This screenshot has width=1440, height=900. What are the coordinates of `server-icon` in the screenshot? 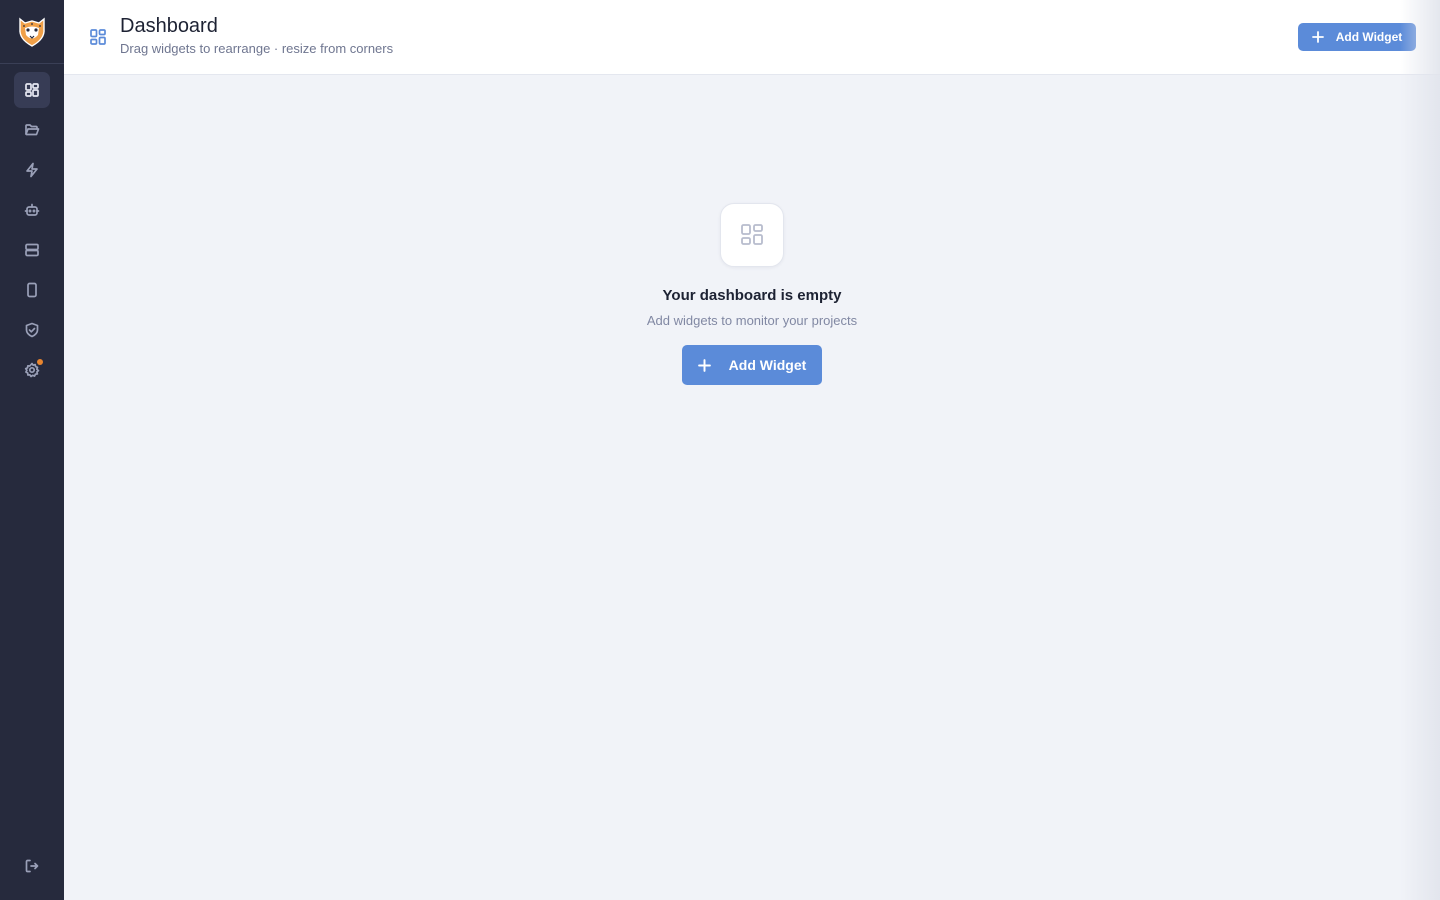 It's located at (32, 250).